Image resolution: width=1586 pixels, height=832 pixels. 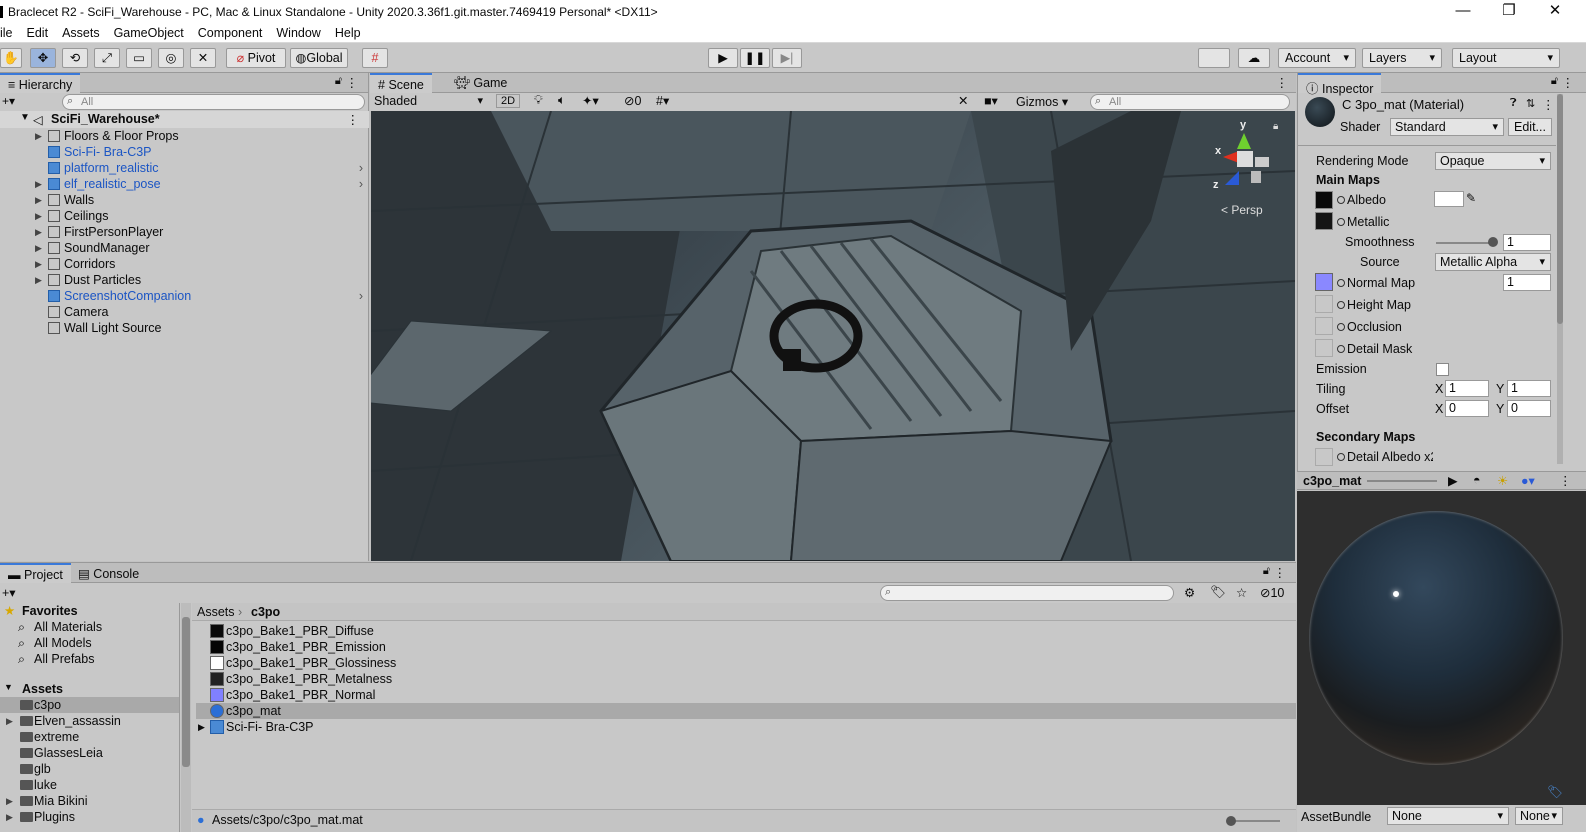 What do you see at coordinates (348, 33) in the screenshot?
I see `menu-help: Help` at bounding box center [348, 33].